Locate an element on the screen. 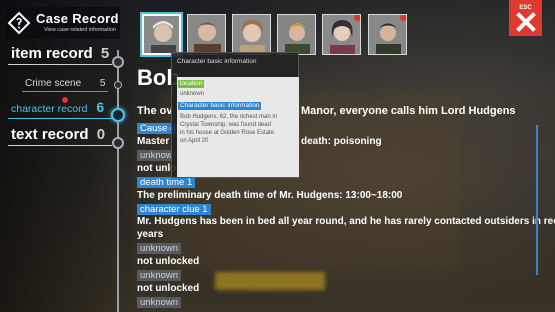 The width and height of the screenshot is (555, 312). close-icon is located at coordinates (525, 21).